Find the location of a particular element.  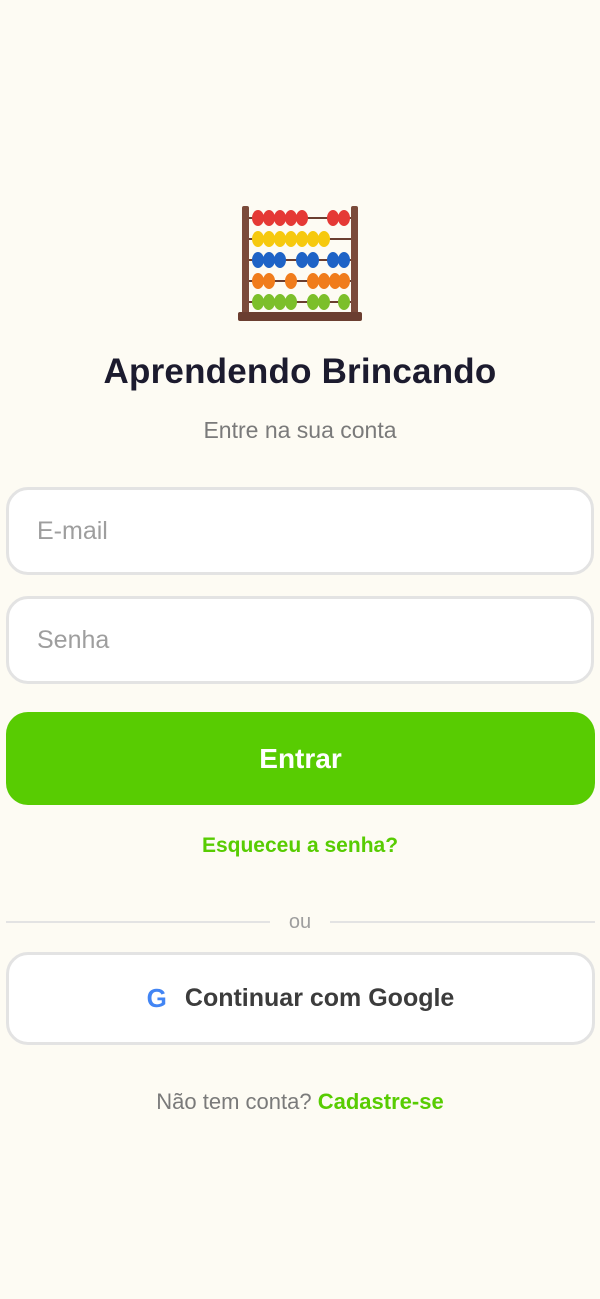

app-subtitle: Entre na sua conta is located at coordinates (300, 430).